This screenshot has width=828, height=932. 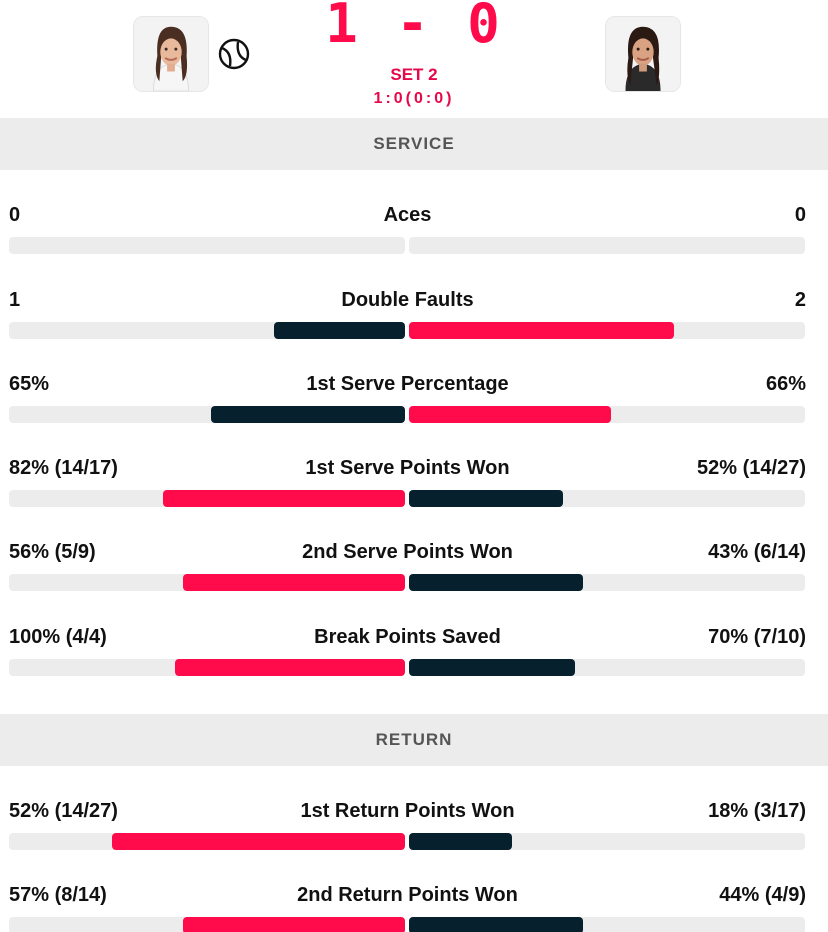 I want to click on stat-label: 1st Serve Points Won, so click(x=407, y=468).